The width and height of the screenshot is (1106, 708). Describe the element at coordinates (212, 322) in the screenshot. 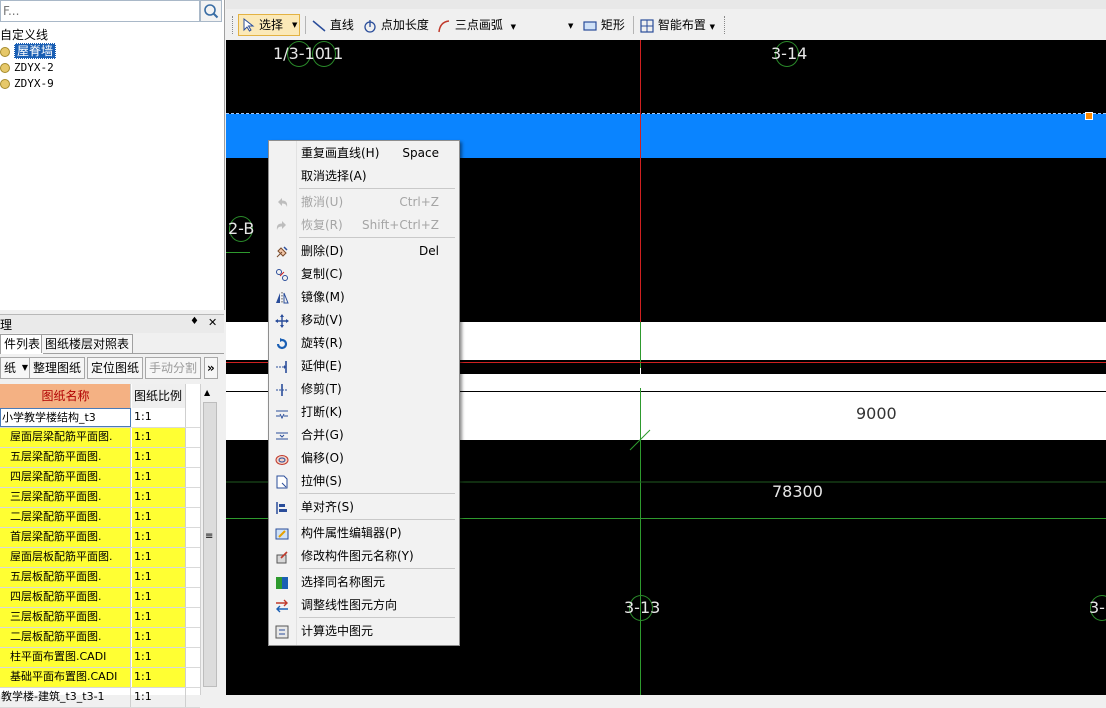

I see `close-icon: ✕` at that location.